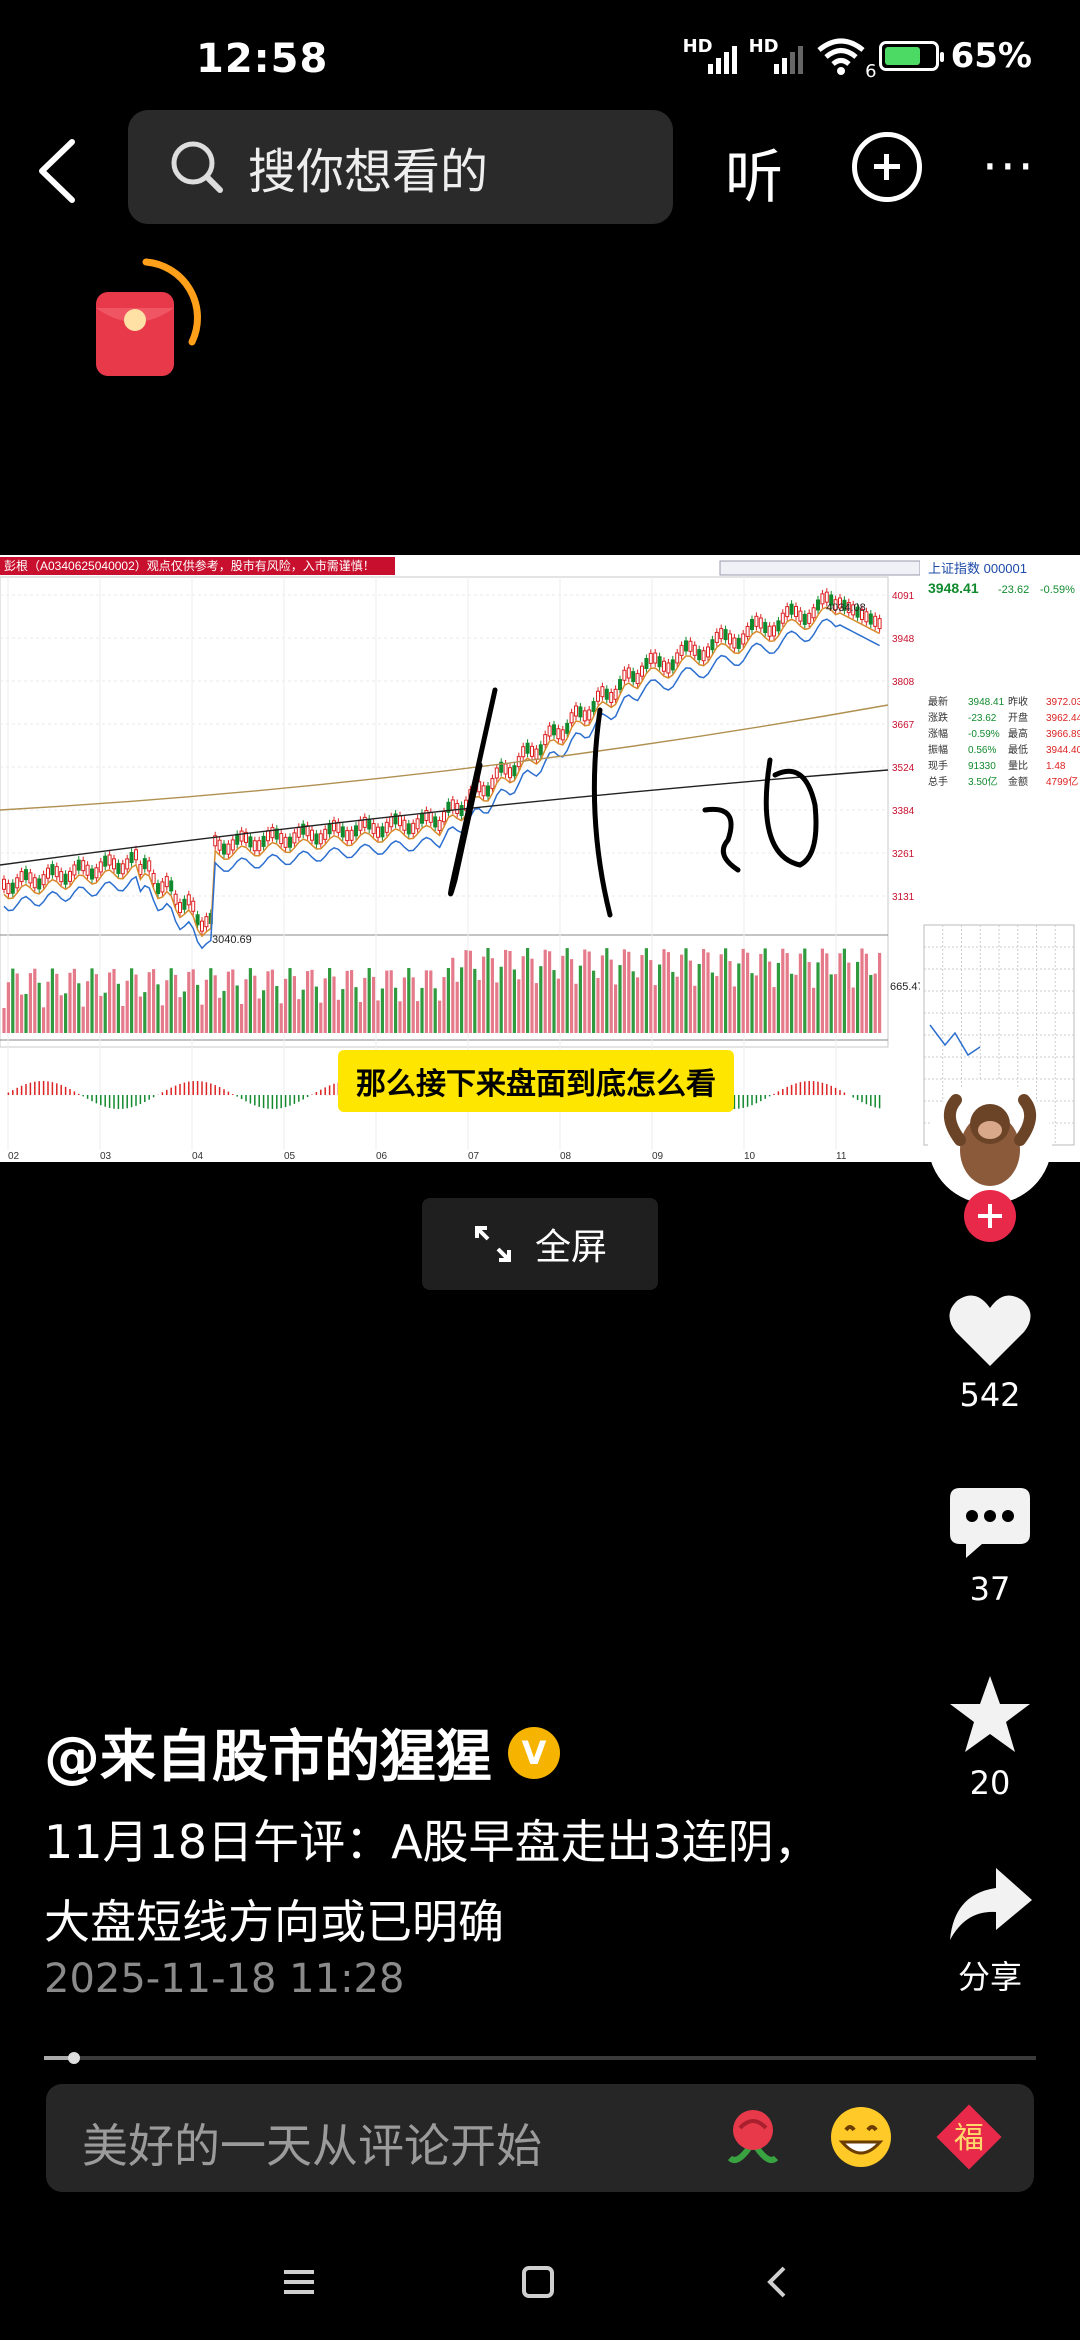 Image resolution: width=1080 pixels, height=2340 pixels. What do you see at coordinates (540, 2058) in the screenshot?
I see `video-progress-bar` at bounding box center [540, 2058].